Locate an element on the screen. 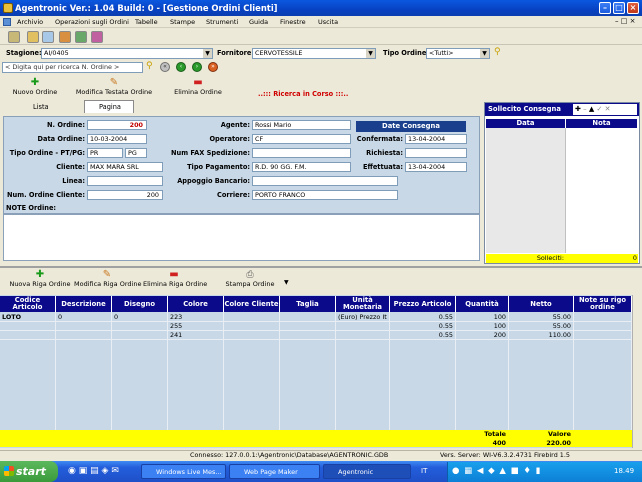 This screenshot has width=642, height=482. menu-operazioni: Operazioni sugli Ordini is located at coordinates (92, 22).